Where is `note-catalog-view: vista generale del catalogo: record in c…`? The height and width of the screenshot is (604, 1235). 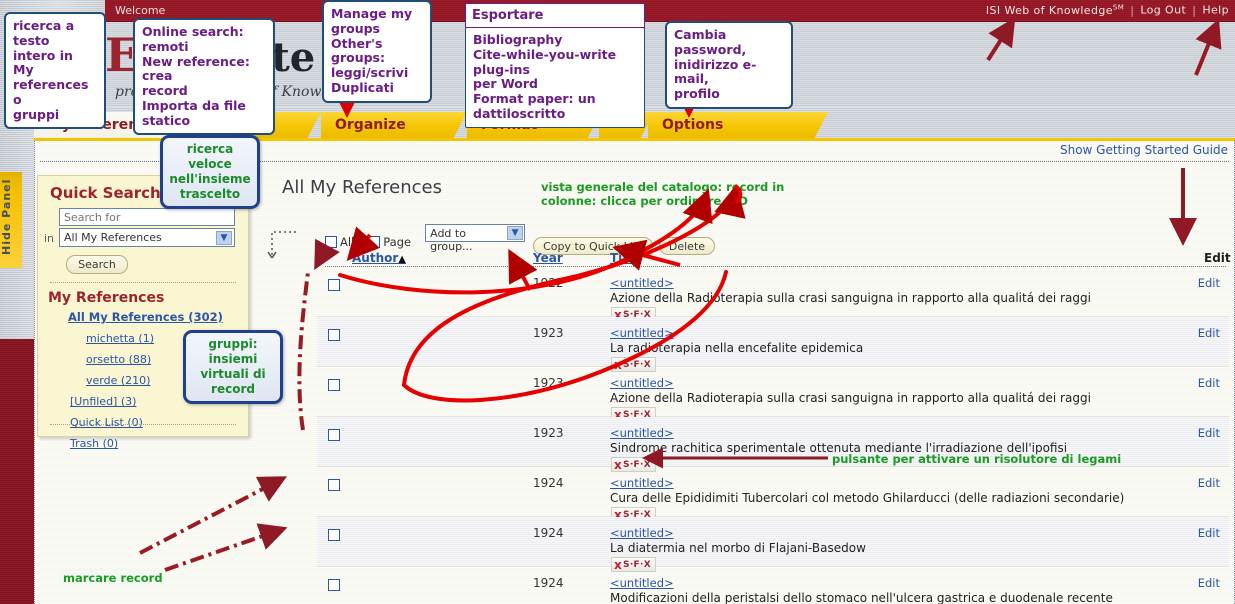 note-catalog-view: vista generale del catalogo: record in c… is located at coordinates (663, 194).